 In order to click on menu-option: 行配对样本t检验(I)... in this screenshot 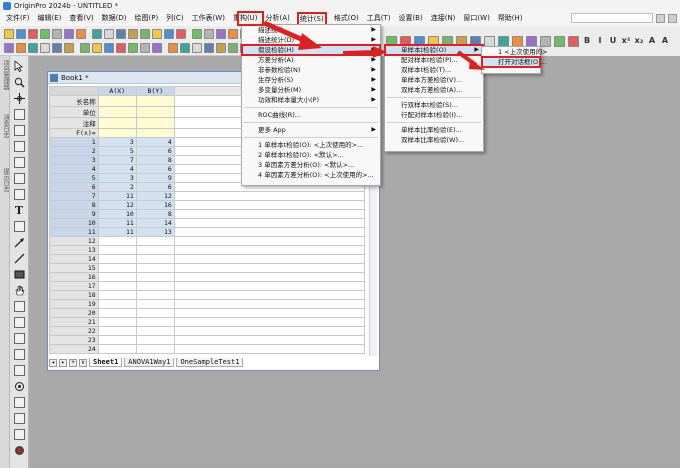, I will do `click(434, 115)`.